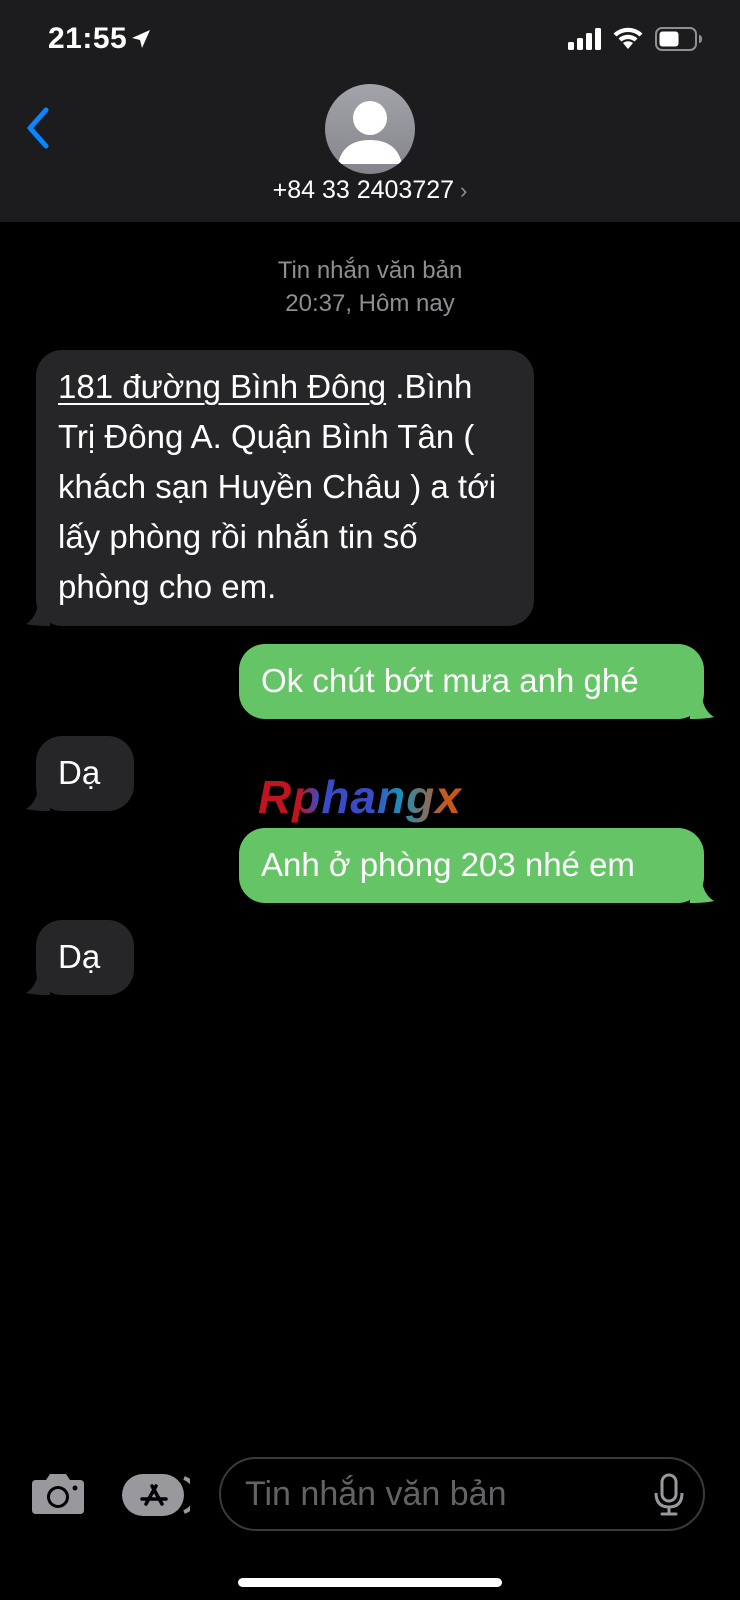  Describe the element at coordinates (363, 190) in the screenshot. I see `contact-number: +84 33 2403727` at that location.